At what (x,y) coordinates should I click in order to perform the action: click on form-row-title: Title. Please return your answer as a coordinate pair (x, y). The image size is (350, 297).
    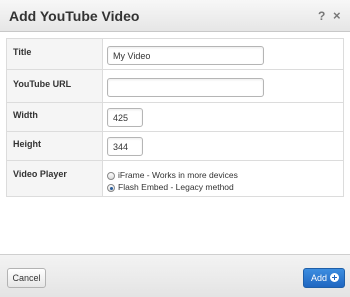
    Looking at the image, I should click on (175, 53).